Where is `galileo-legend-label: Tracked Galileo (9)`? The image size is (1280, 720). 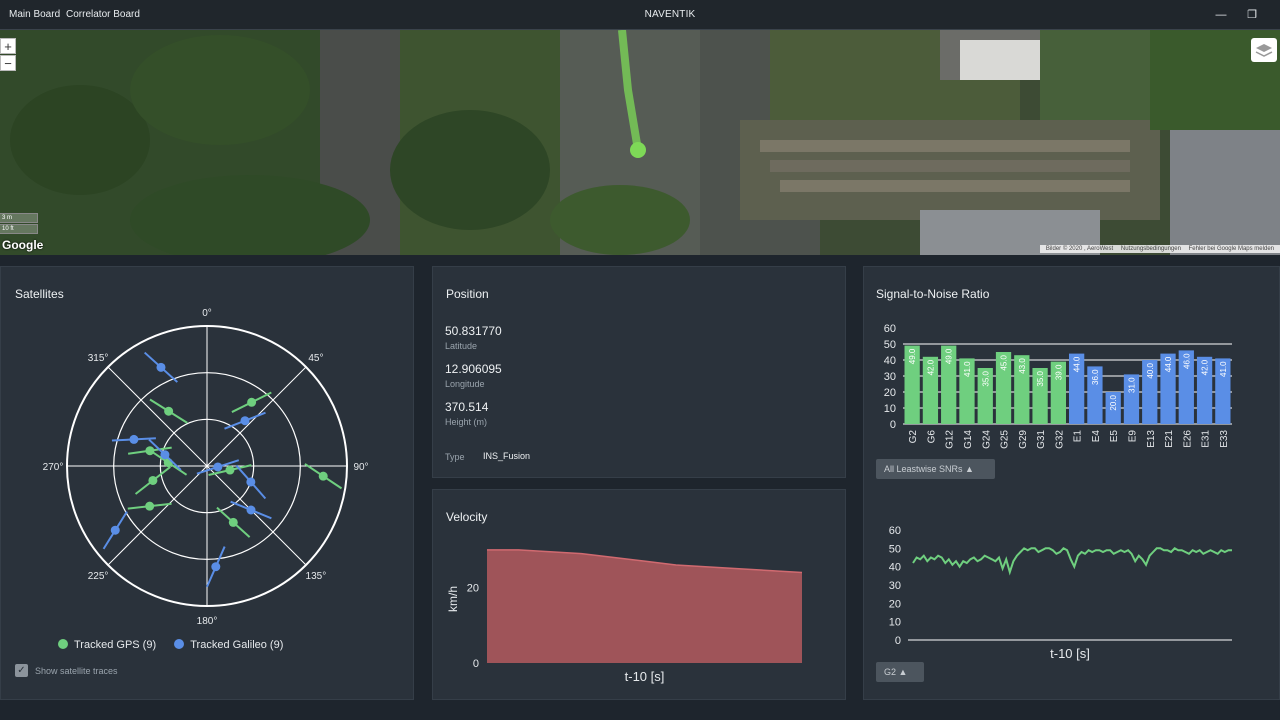
galileo-legend-label: Tracked Galileo (9) is located at coordinates (236, 645).